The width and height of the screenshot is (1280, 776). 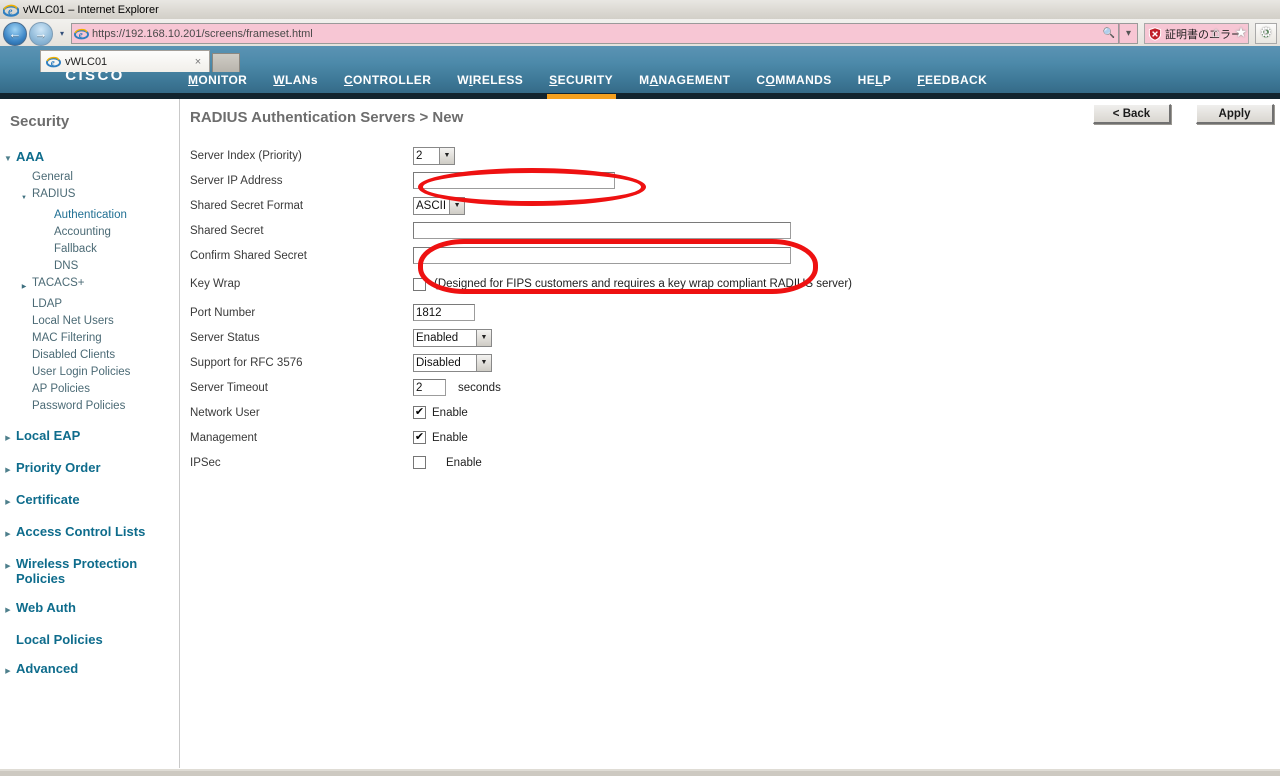 I want to click on sidebar-item-advanced: Advanced, so click(x=89, y=670).